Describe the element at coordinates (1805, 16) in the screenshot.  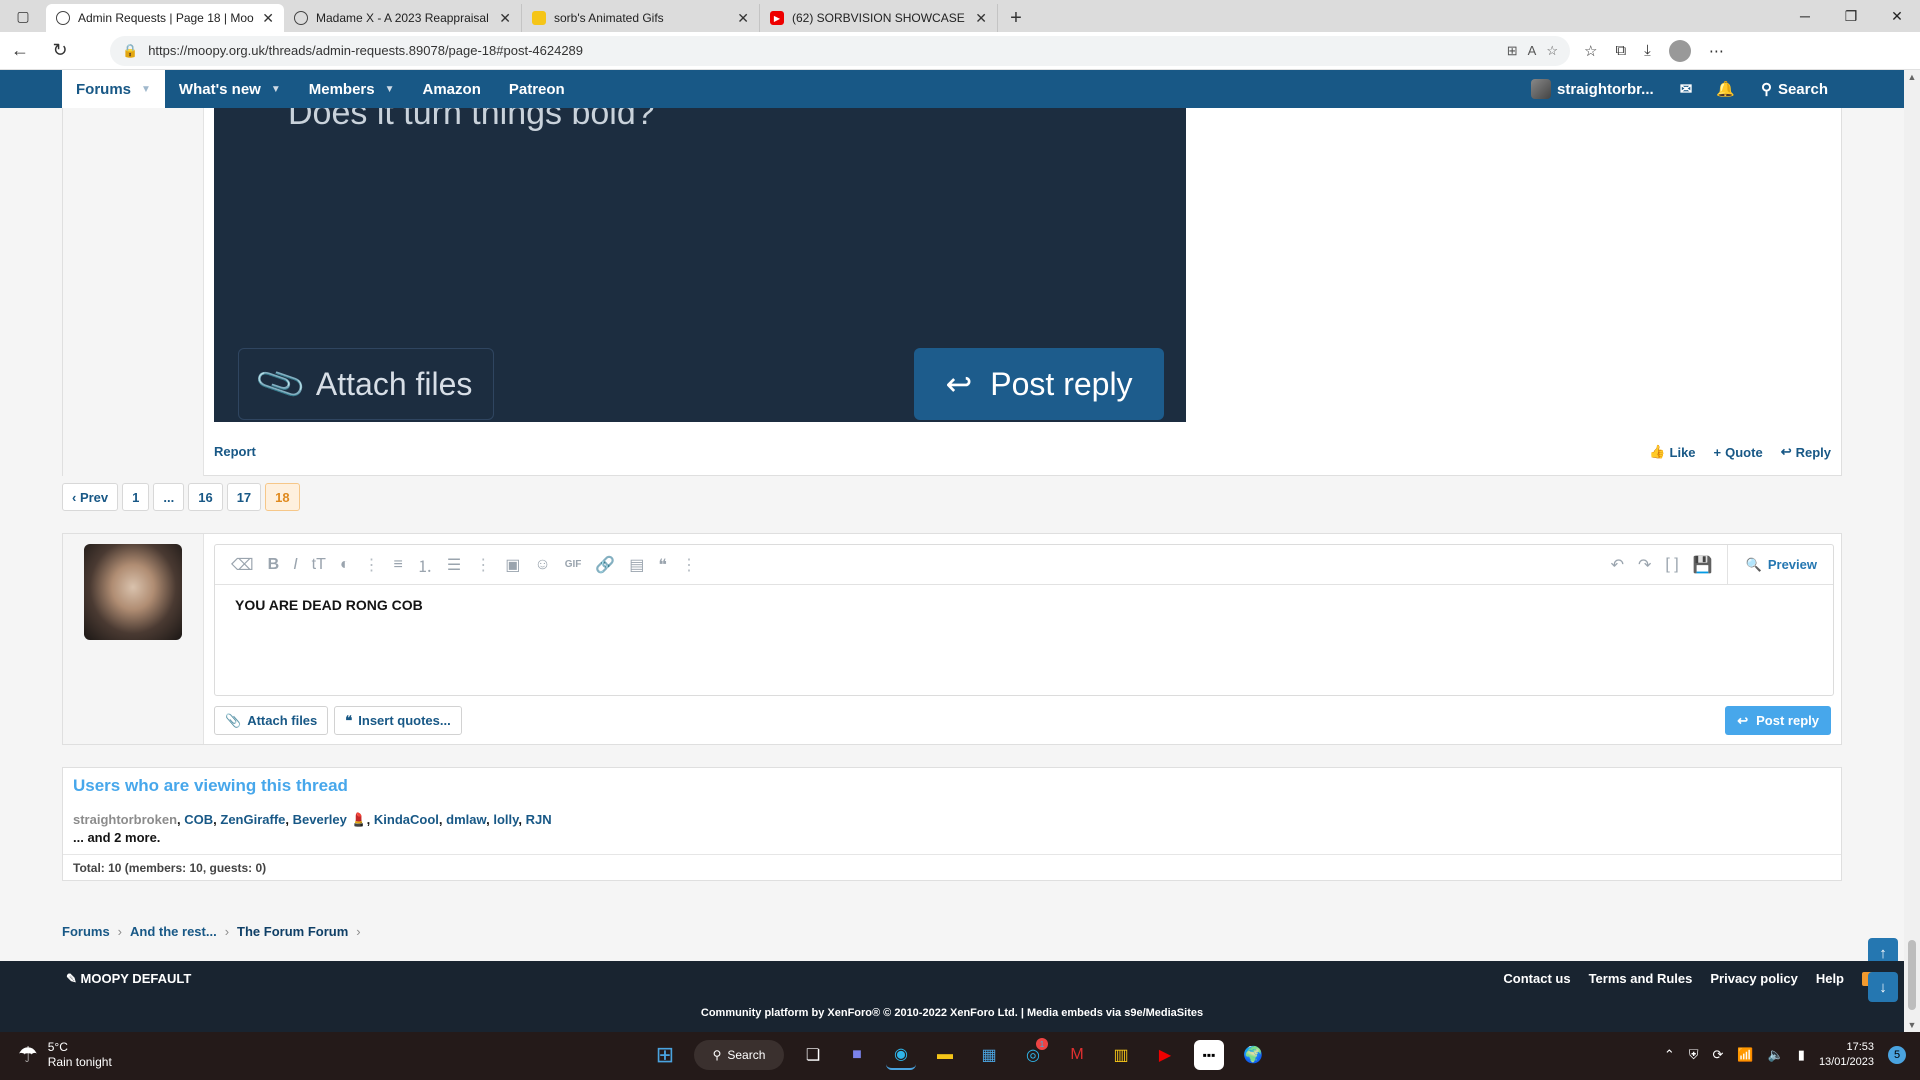
I see `minimize-icon: ─` at that location.